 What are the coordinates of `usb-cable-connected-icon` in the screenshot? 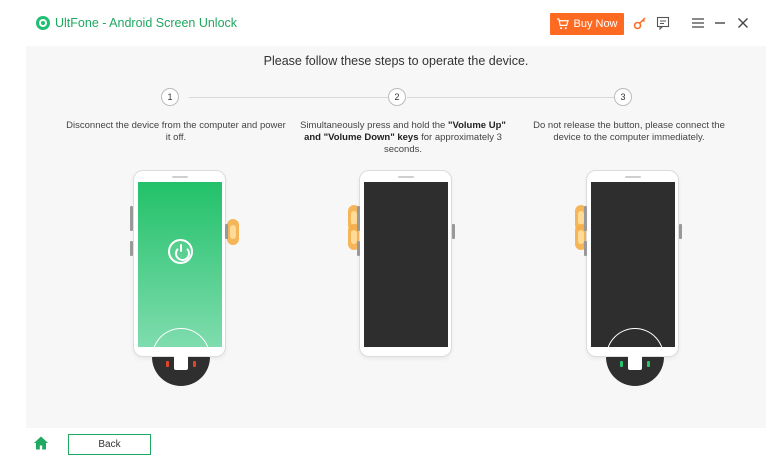 It's located at (635, 357).